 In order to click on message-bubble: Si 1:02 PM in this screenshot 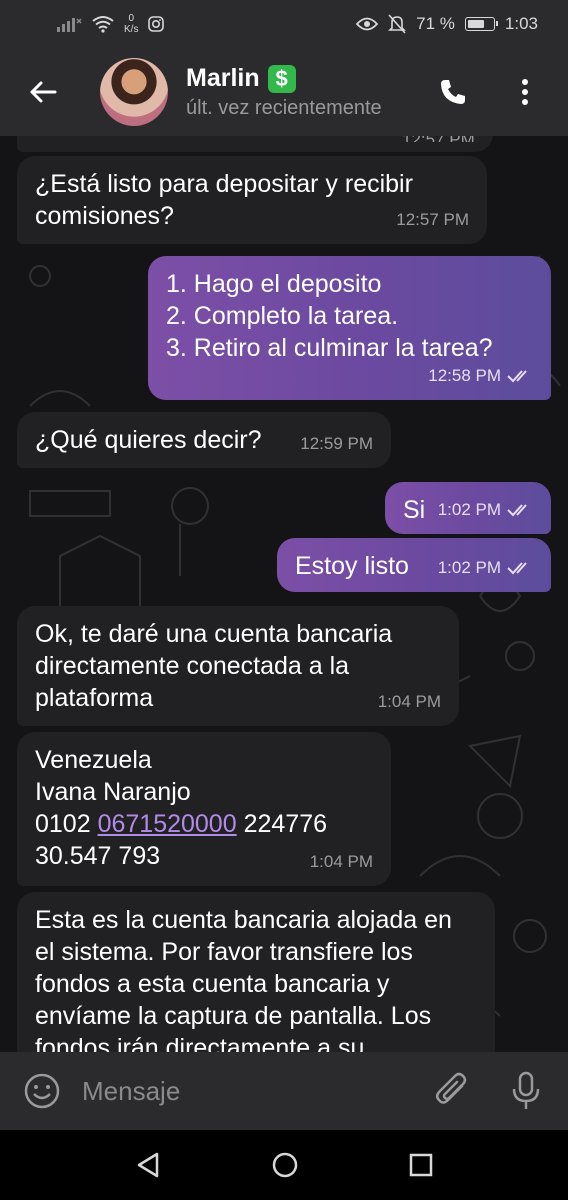, I will do `click(468, 508)`.